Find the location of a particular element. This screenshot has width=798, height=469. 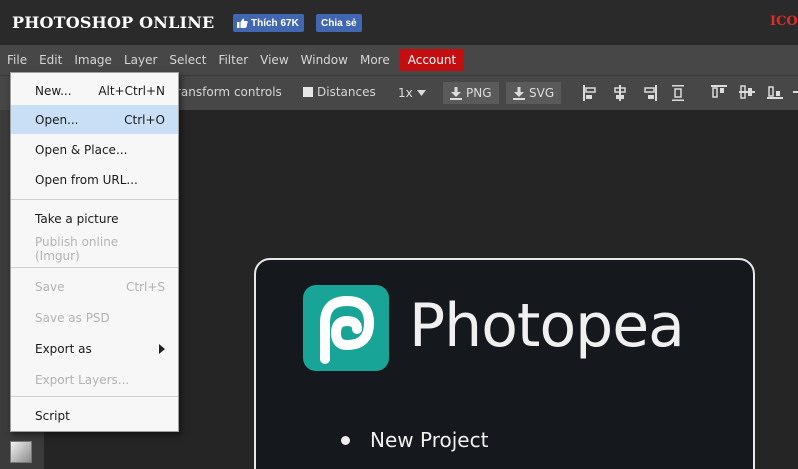

welcome-options-list: New Project is located at coordinates (414, 440).